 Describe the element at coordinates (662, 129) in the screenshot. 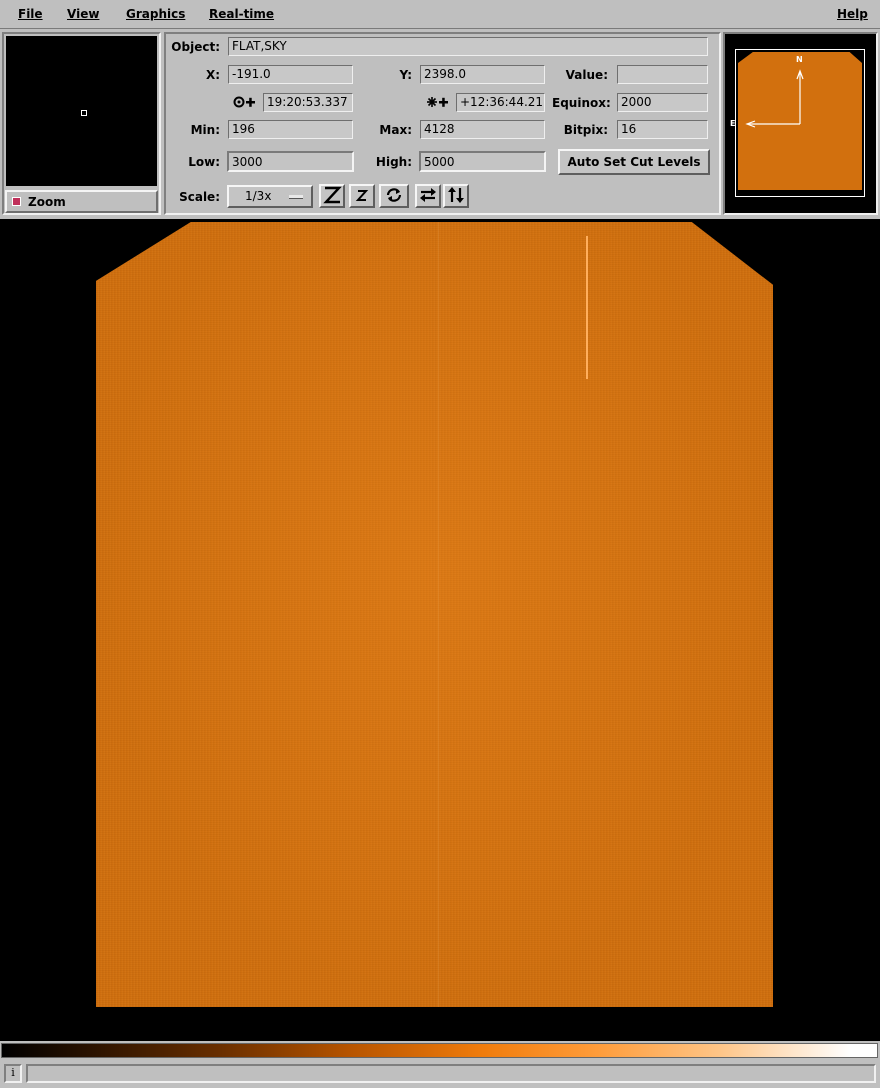

I see `bitpix-field: 16` at that location.